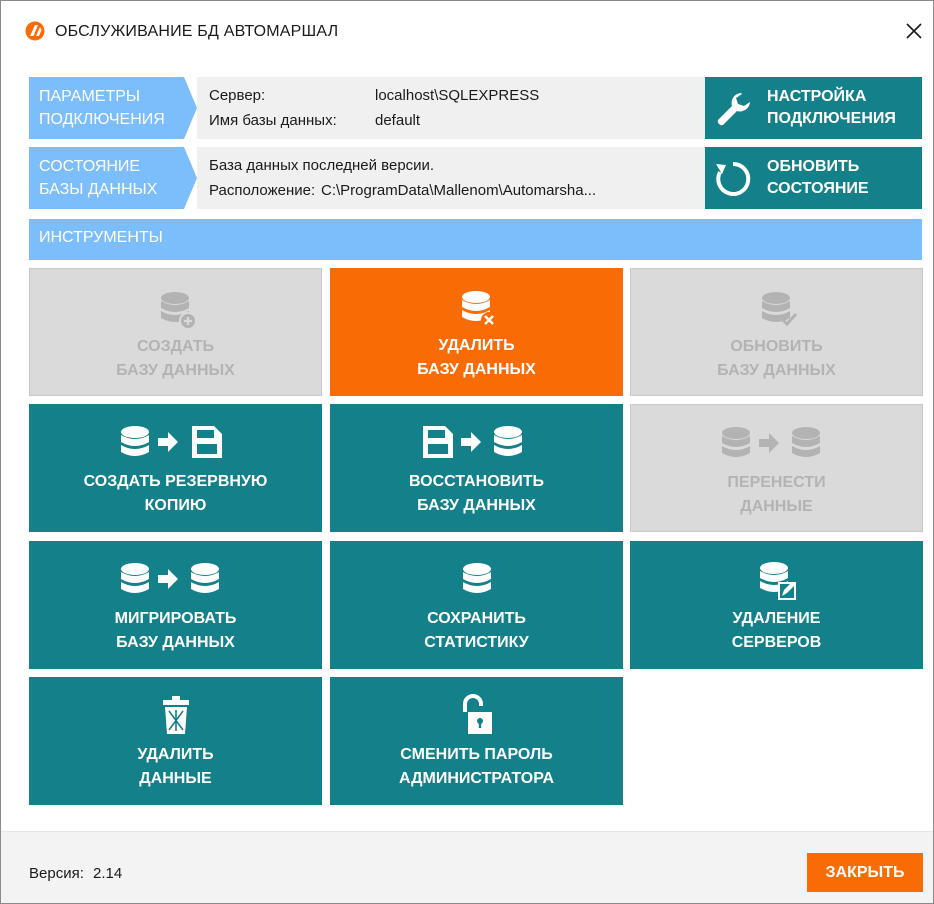 The height and width of the screenshot is (904, 934). Describe the element at coordinates (101, 237) in the screenshot. I see `tools-header-label: ИНСТРУМЕНТЫ` at that location.